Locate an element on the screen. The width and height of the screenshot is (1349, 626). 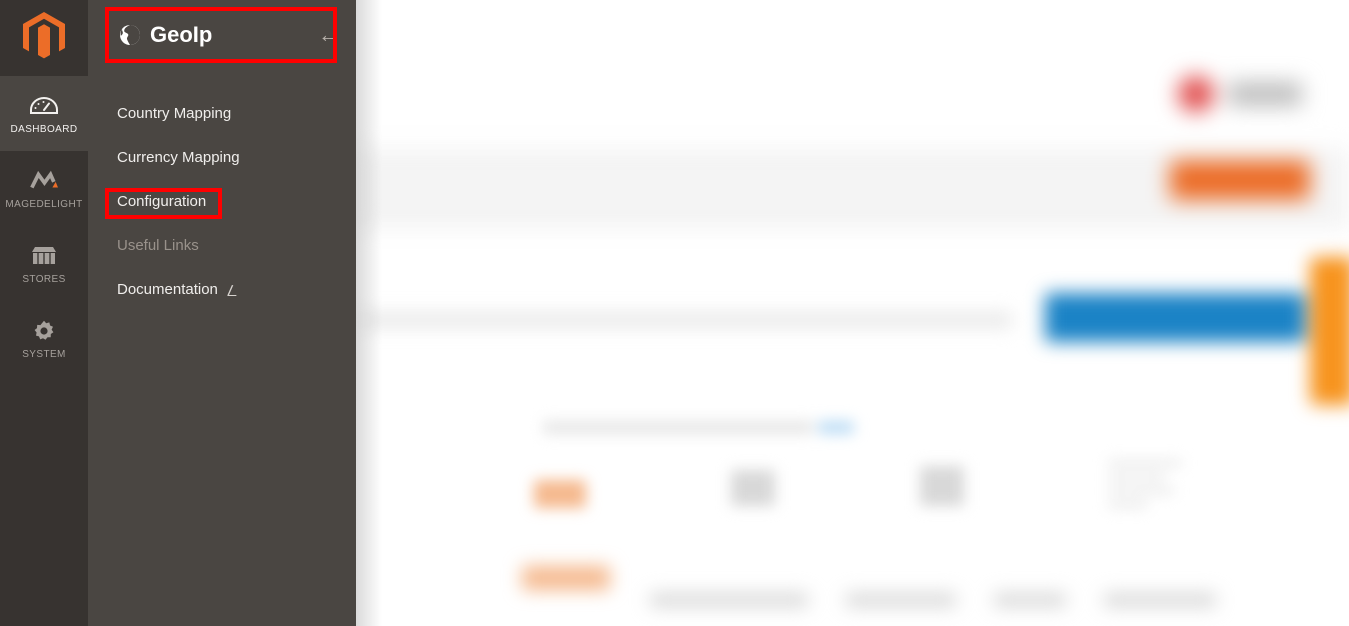
external-link-icon: ⎳ is located at coordinates (232, 291).